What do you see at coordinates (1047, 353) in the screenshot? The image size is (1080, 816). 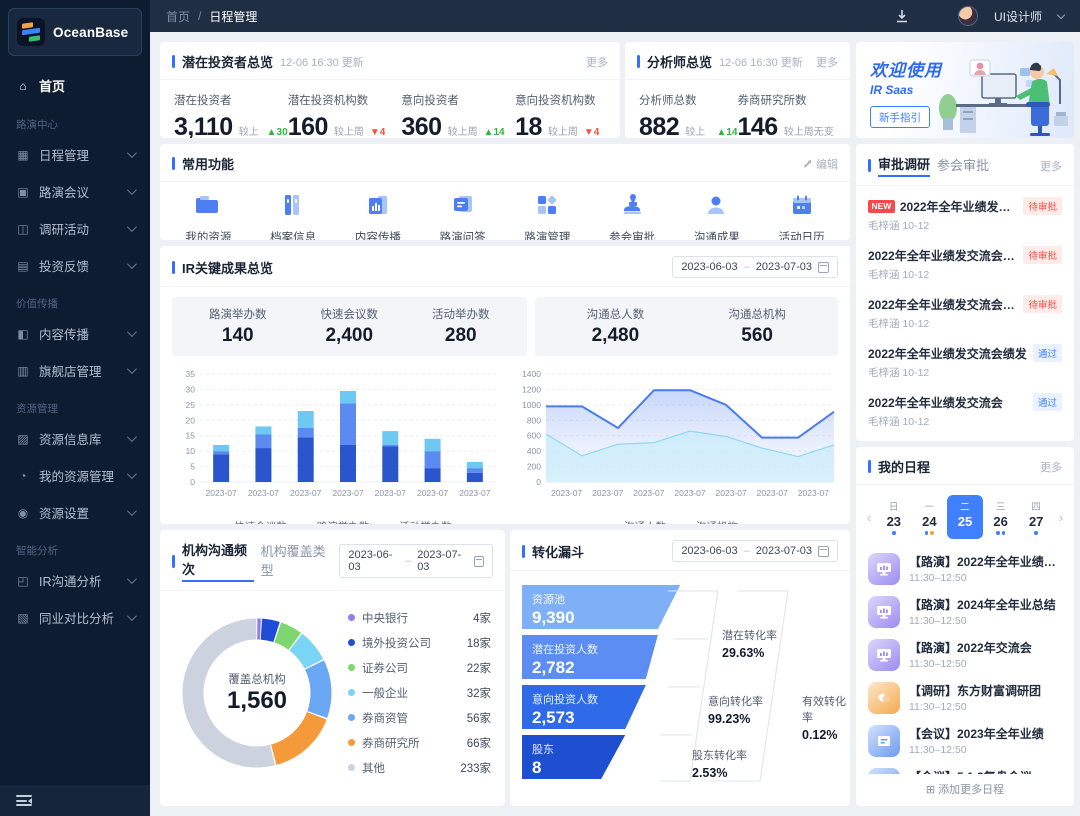 I see `status-badge: 通过` at bounding box center [1047, 353].